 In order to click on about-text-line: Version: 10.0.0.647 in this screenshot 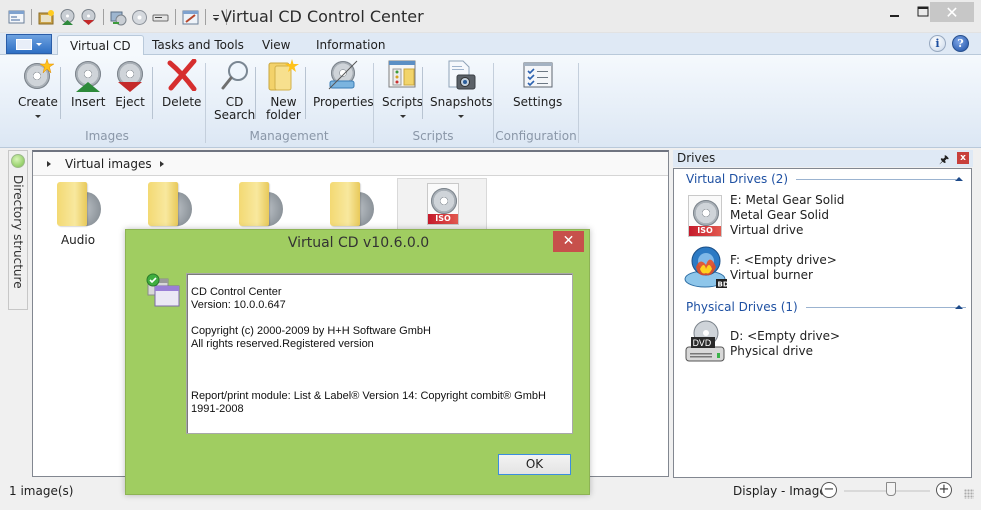, I will do `click(238, 305)`.